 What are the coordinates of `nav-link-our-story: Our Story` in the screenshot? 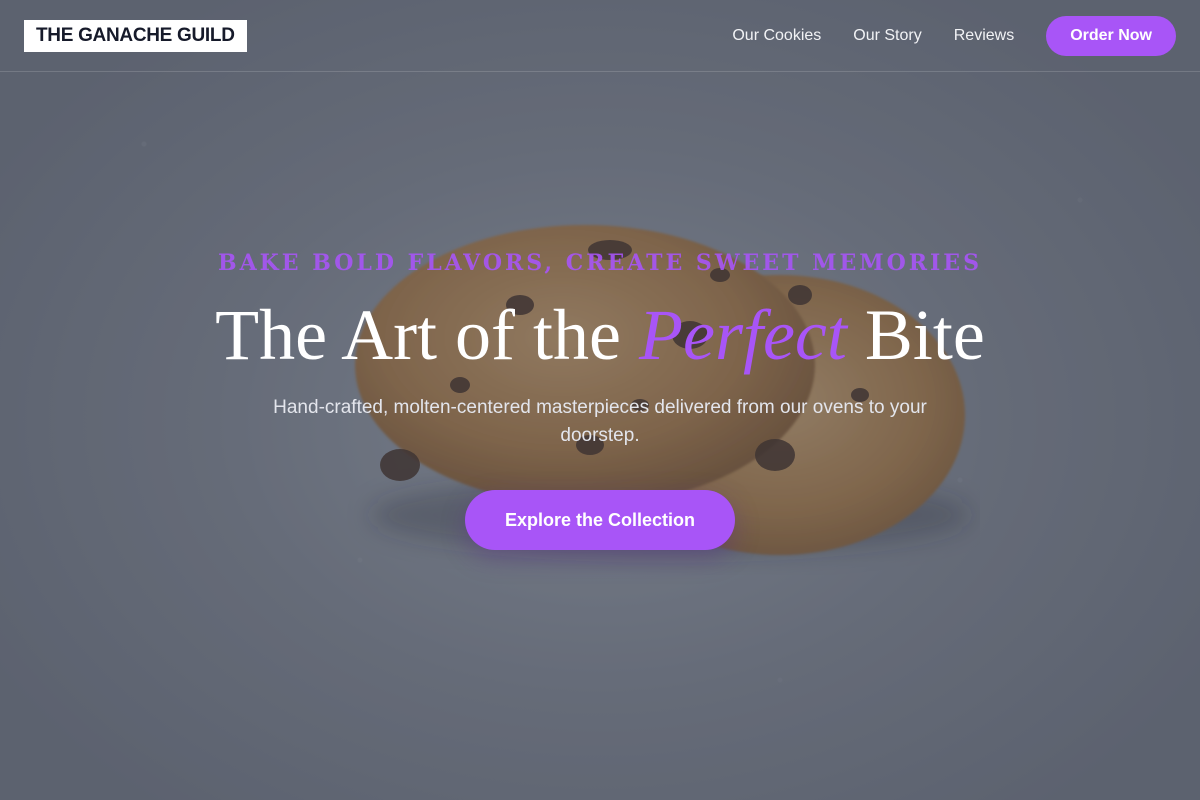 It's located at (887, 36).